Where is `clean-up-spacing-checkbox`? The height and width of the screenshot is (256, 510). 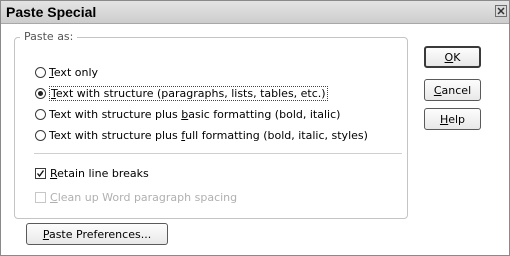 clean-up-spacing-checkbox is located at coordinates (40, 197).